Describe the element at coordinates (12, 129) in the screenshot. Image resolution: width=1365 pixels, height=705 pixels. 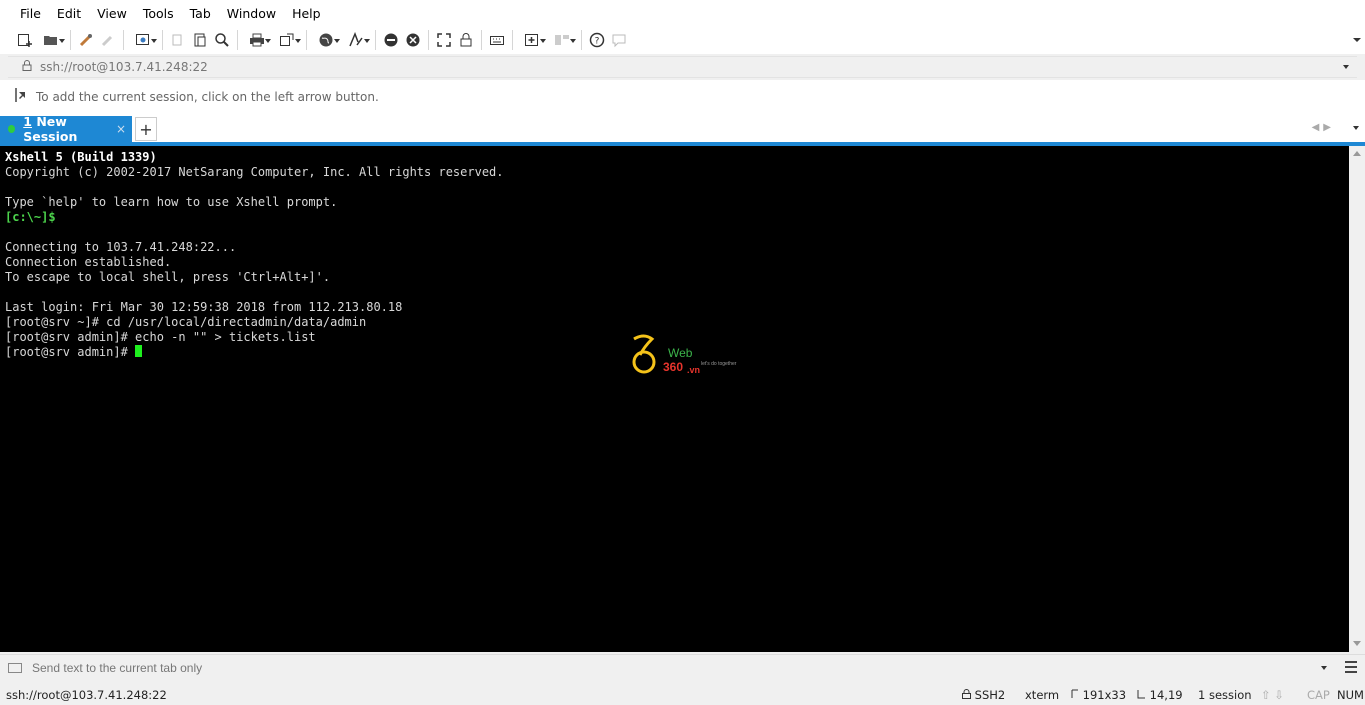
I see `connected-status-icon` at that location.